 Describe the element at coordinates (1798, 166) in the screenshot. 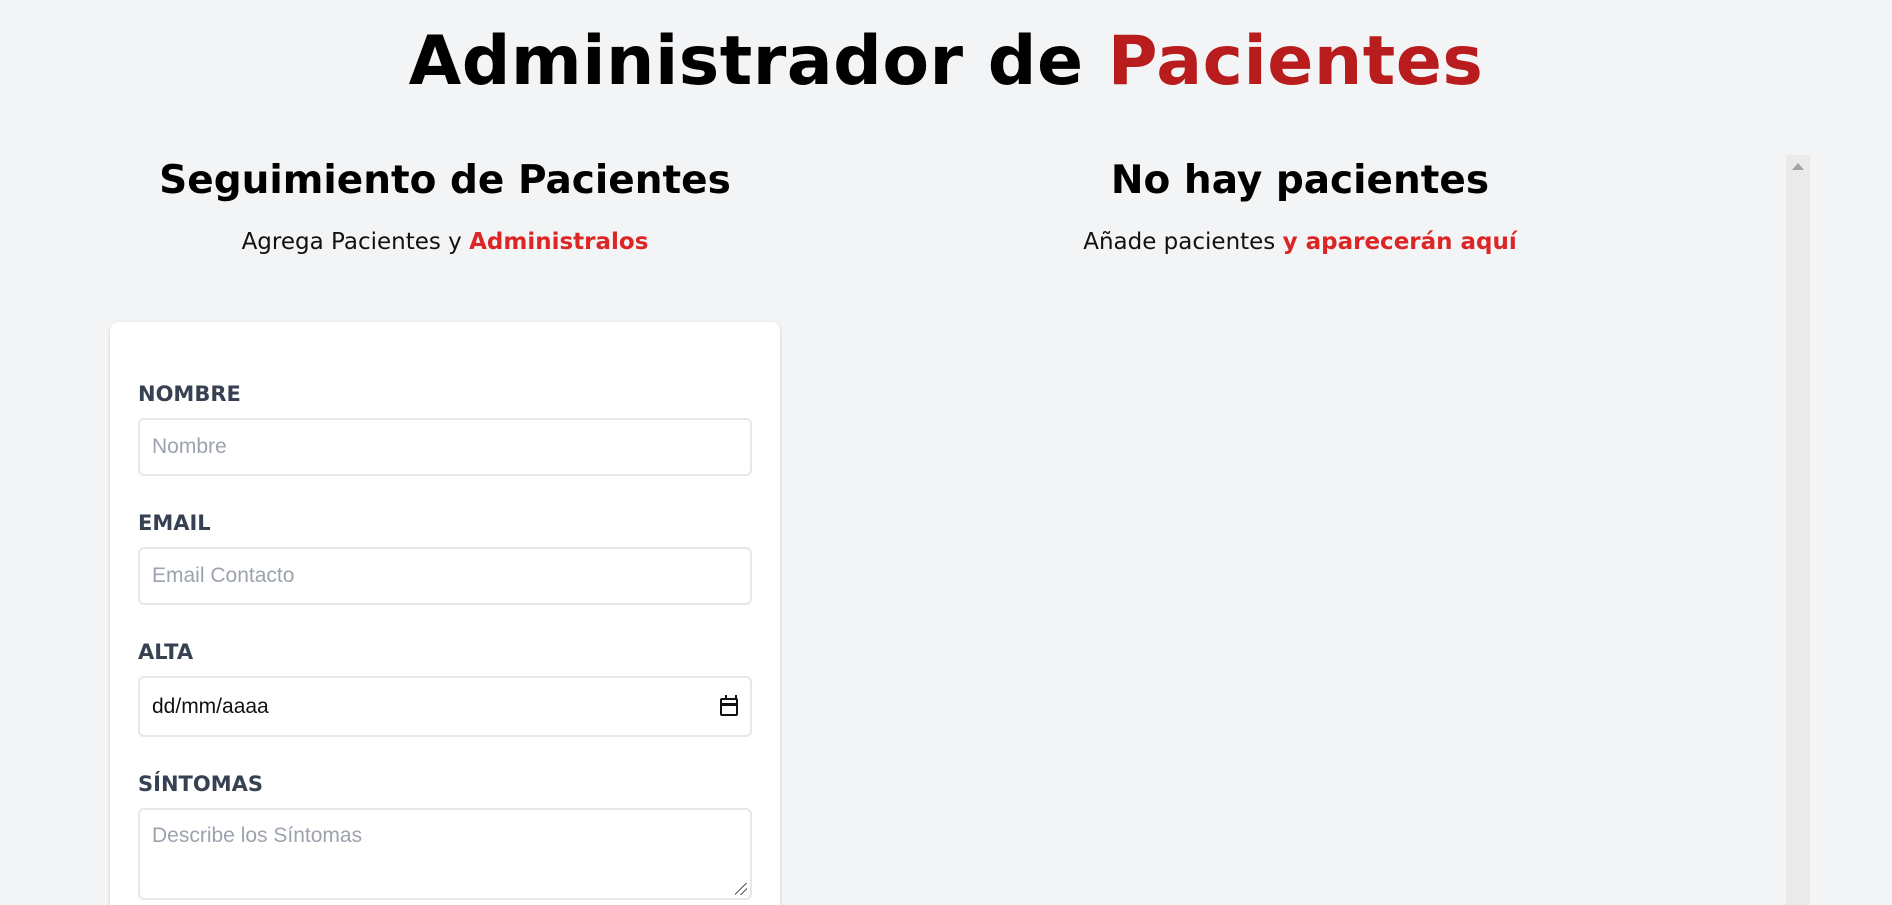

I see `scroll-up-arrow-icon` at that location.